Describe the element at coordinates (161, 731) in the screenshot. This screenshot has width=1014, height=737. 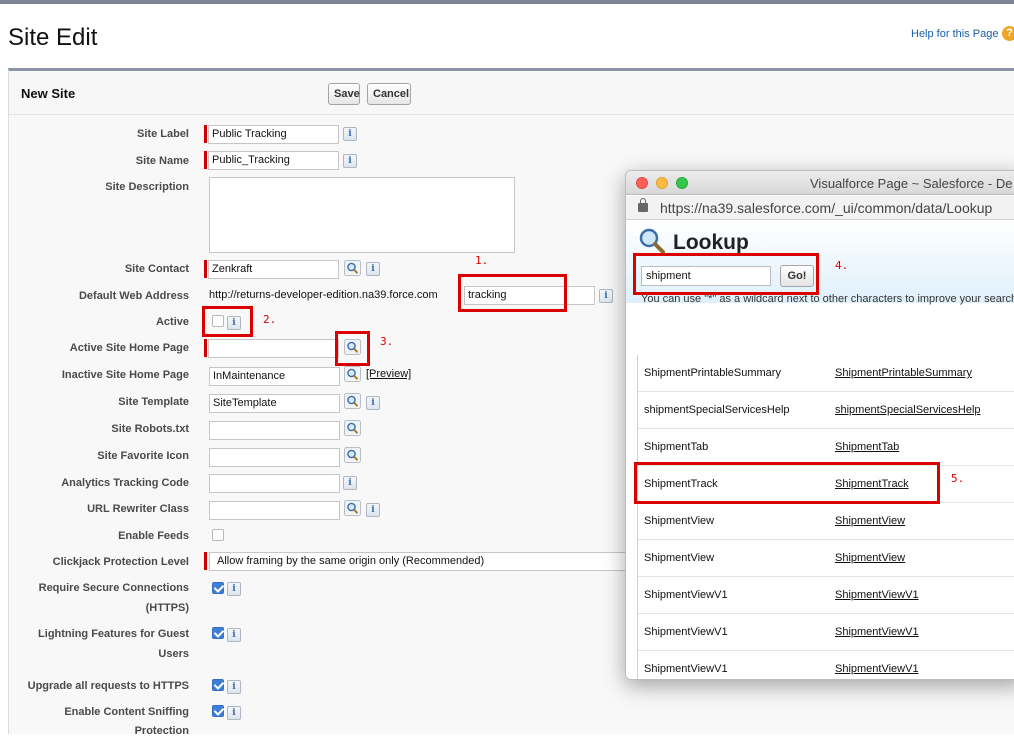
I see `content-sniffing-label-2: Protection` at that location.